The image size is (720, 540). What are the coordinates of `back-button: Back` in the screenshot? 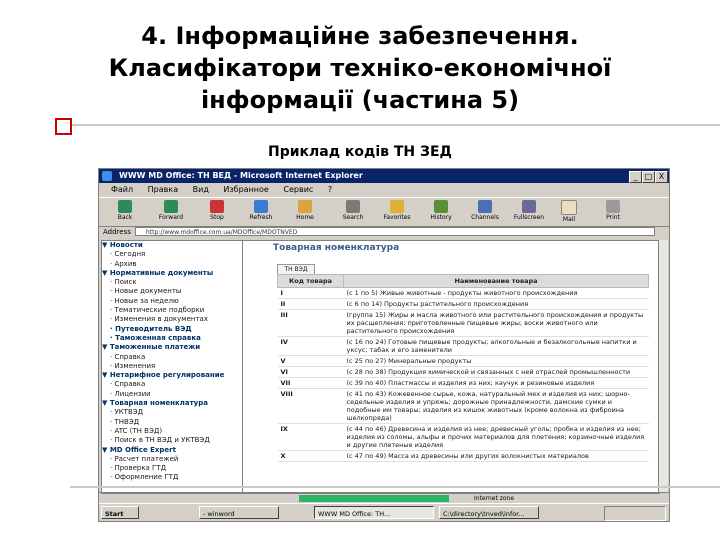 It's located at (125, 212).